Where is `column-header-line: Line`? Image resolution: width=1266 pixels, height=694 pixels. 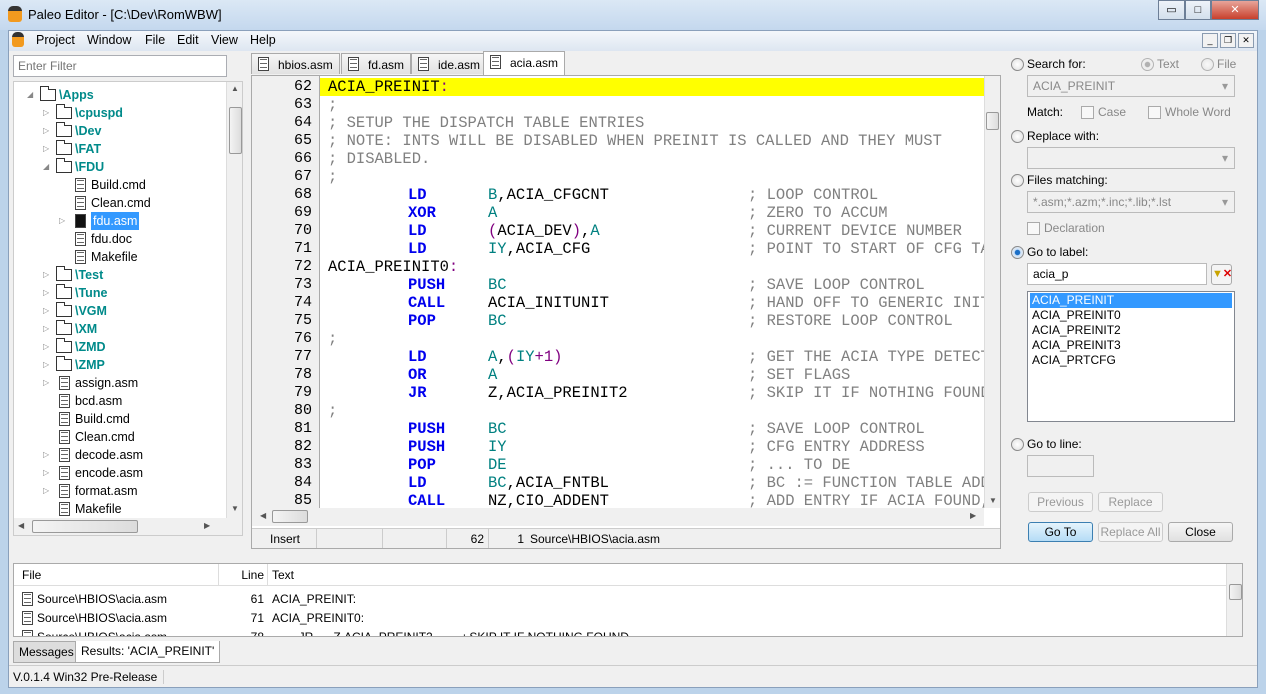
column-header-line: Line is located at coordinates (249, 575).